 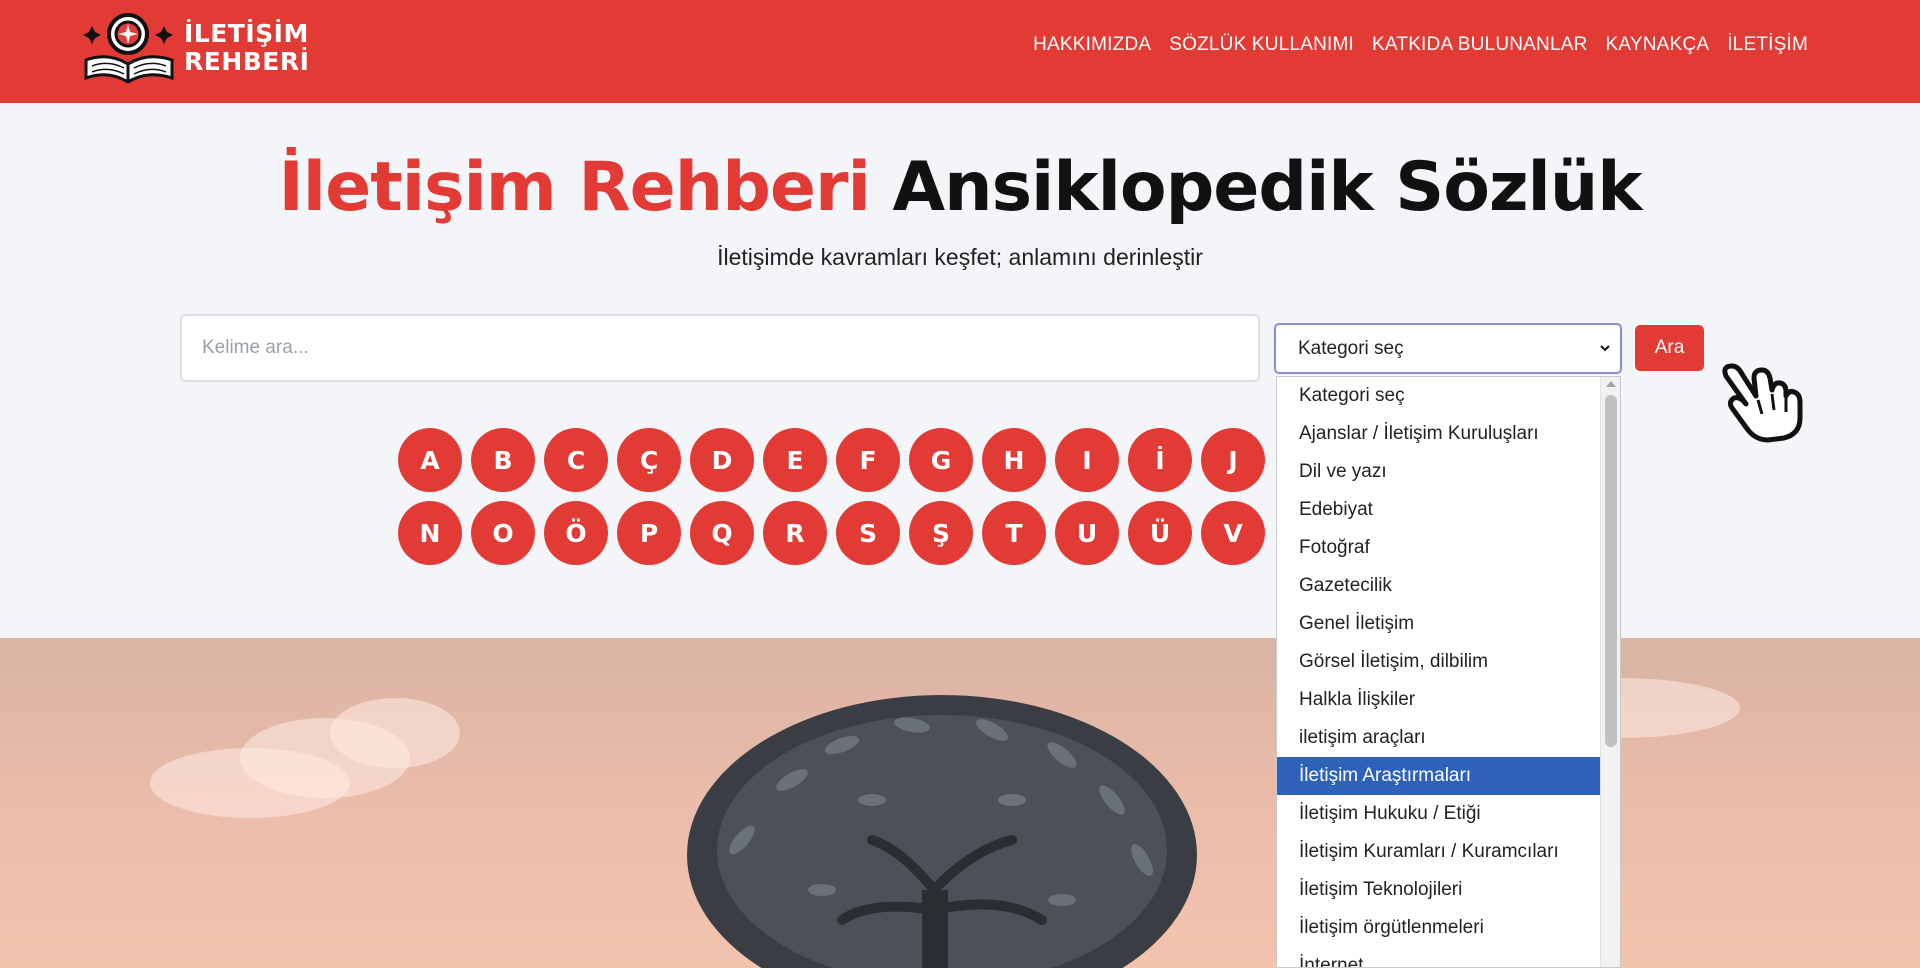 What do you see at coordinates (1261, 45) in the screenshot?
I see `nav-link-sozluk-kullanimi: SÖZLÜK KULLANIMI` at bounding box center [1261, 45].